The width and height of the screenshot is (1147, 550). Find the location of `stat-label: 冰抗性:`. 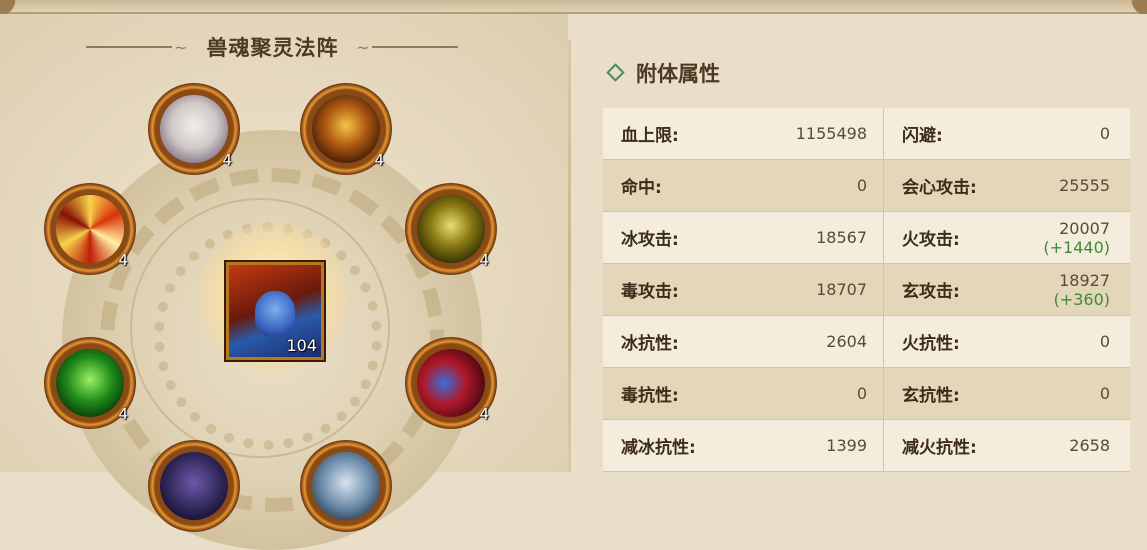

stat-label: 冰抗性: is located at coordinates (672, 341).